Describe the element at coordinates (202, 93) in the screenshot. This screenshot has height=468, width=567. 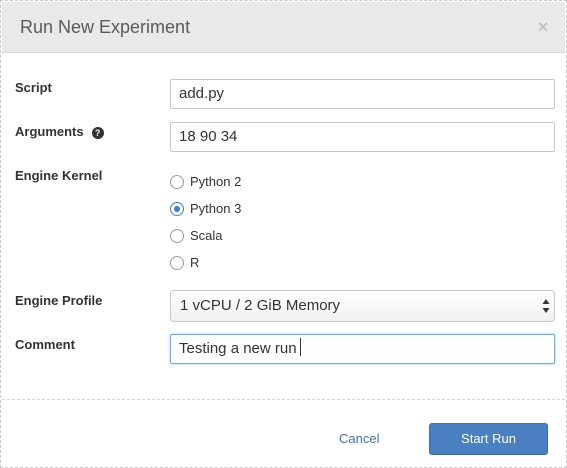
I see `script-input-value: add.py` at that location.